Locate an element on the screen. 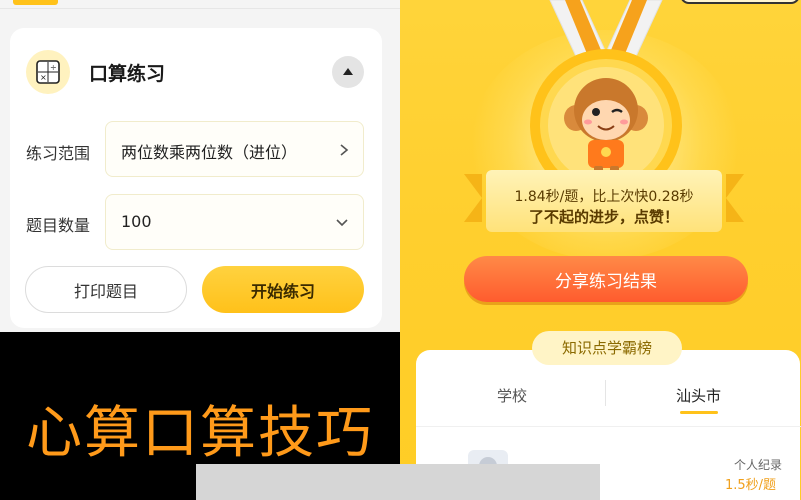  range-selector: 两位数乘两位数（进位） is located at coordinates (234, 149).